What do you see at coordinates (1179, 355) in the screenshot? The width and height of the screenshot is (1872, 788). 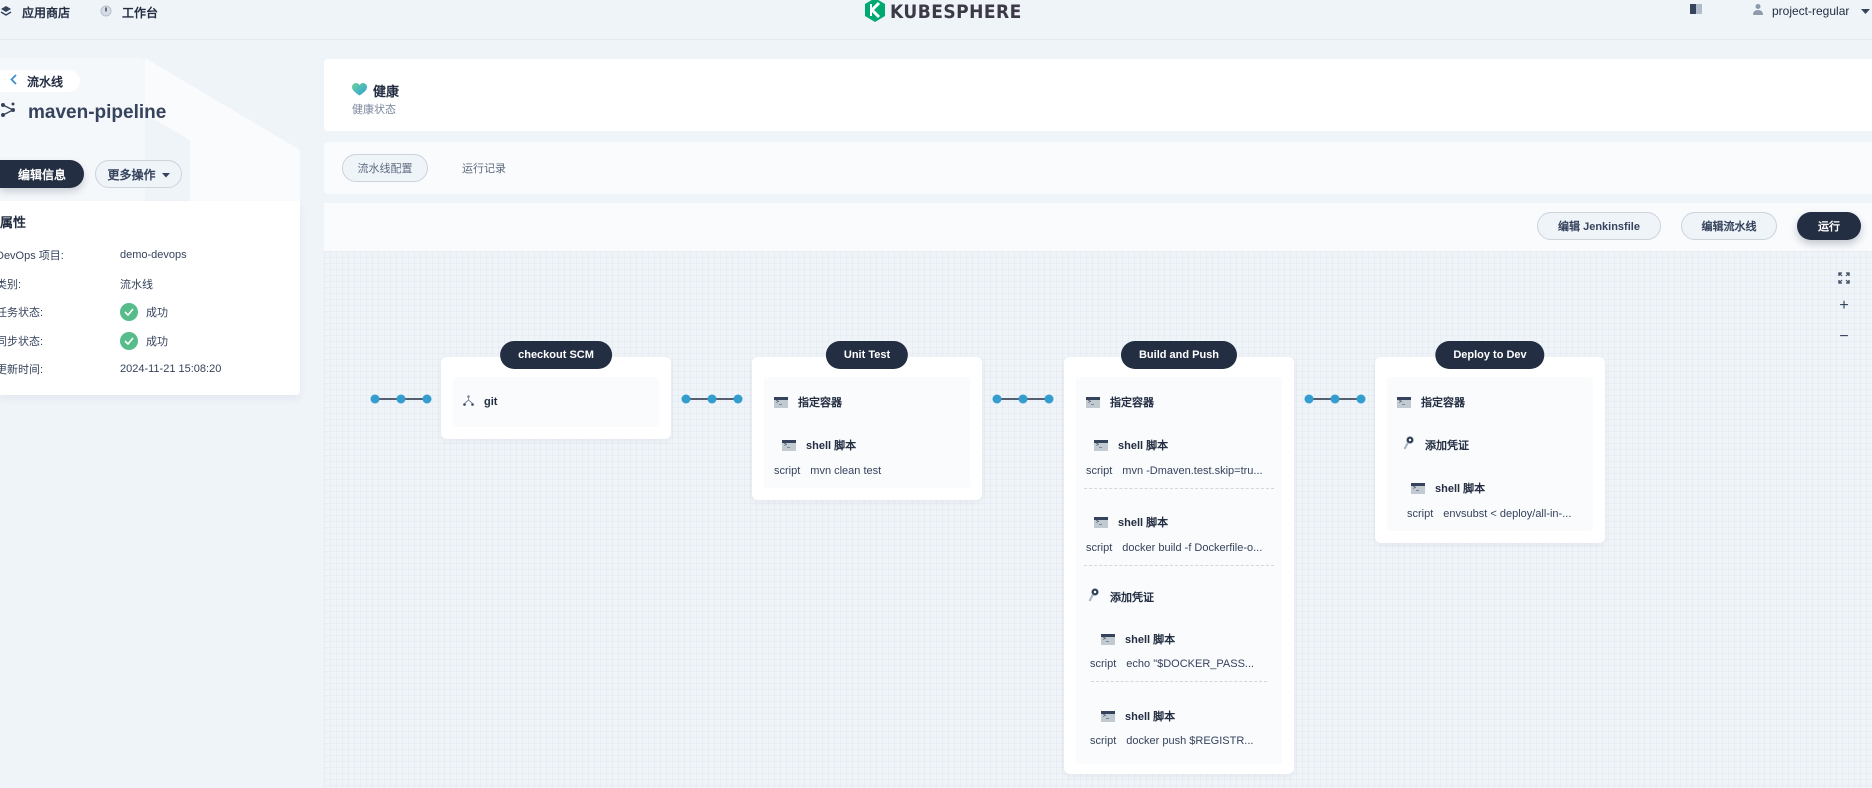 I see `stage-title: Build and Push` at bounding box center [1179, 355].